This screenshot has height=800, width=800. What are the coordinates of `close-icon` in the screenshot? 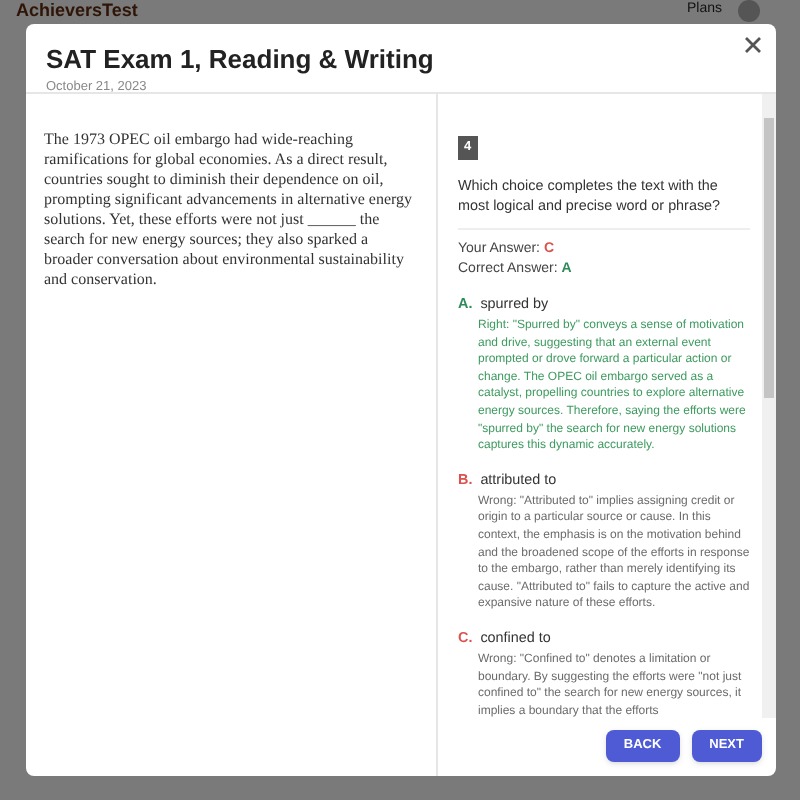 It's located at (753, 45).